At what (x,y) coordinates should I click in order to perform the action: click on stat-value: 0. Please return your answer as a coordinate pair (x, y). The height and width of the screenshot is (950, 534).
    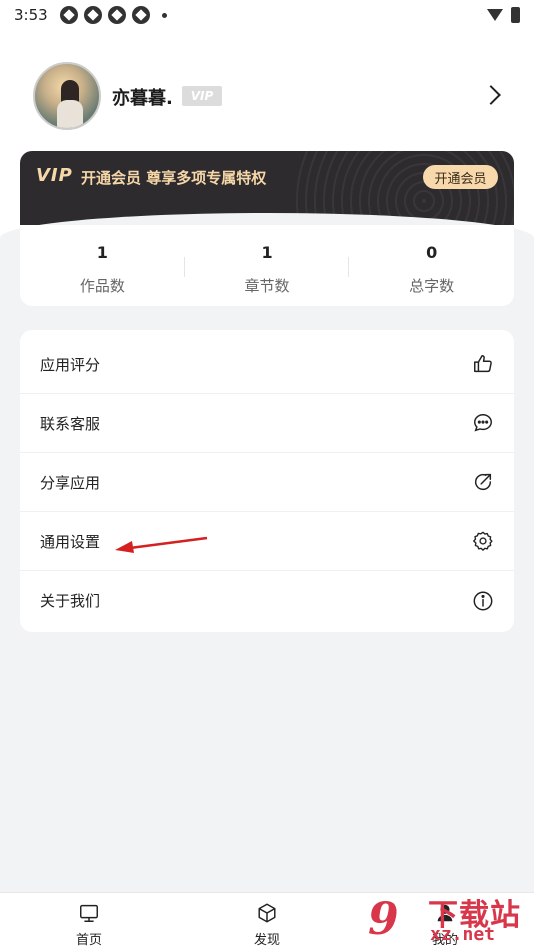
    Looking at the image, I should click on (432, 252).